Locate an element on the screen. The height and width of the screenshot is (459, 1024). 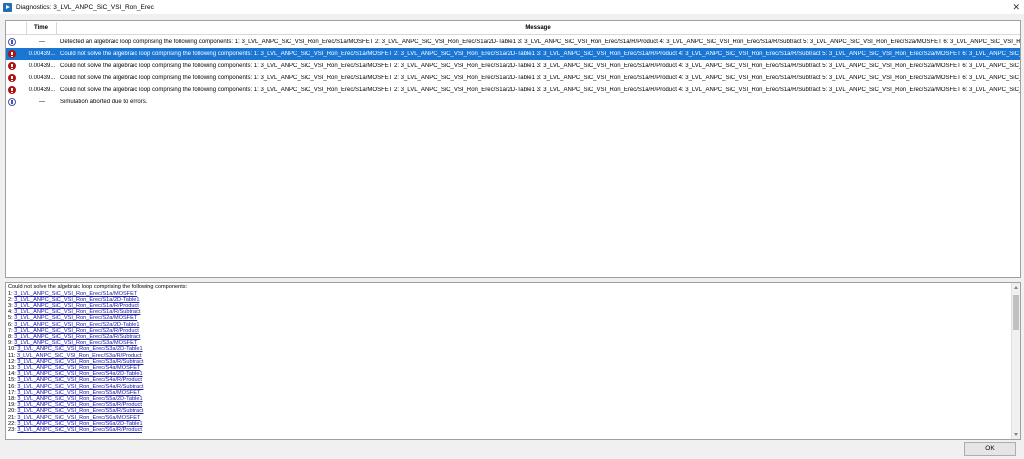
detail-line-number: 14: is located at coordinates (12, 374).